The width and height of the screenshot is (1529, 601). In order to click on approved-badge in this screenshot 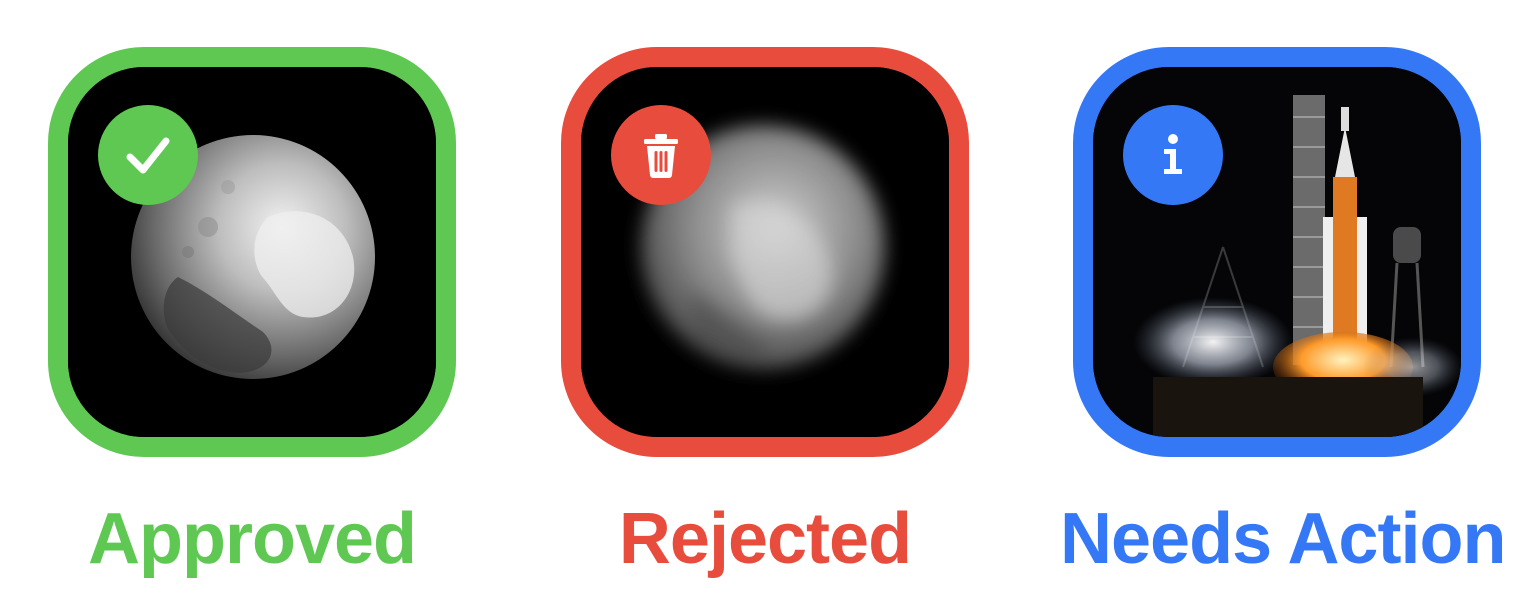, I will do `click(148, 155)`.